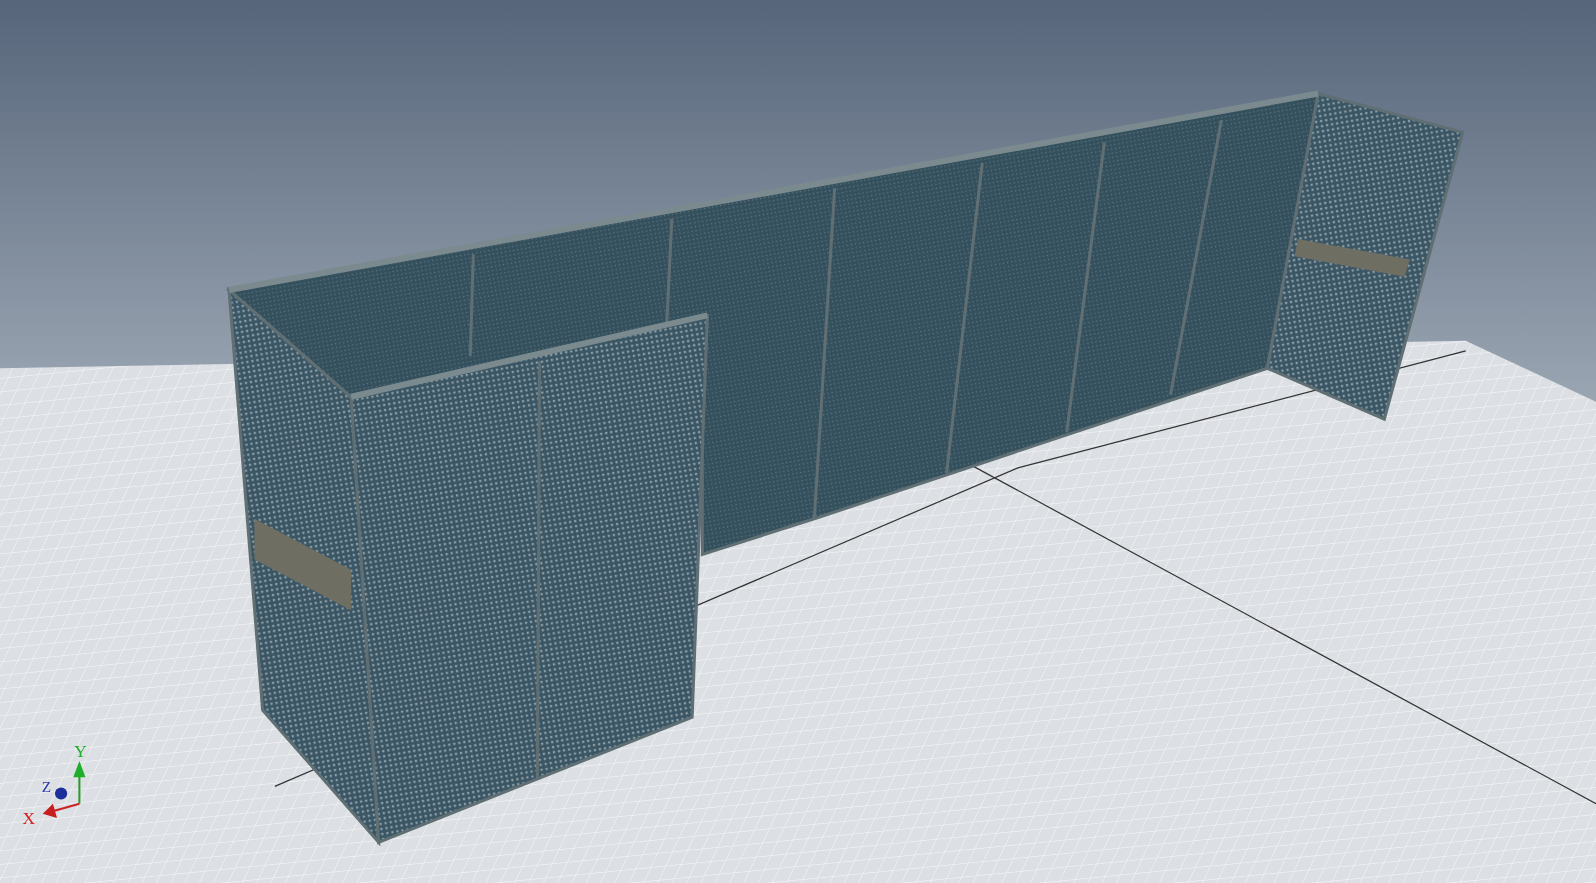 This screenshot has height=883, width=1596. What do you see at coordinates (80, 751) in the screenshot?
I see `axis-label: Y` at bounding box center [80, 751].